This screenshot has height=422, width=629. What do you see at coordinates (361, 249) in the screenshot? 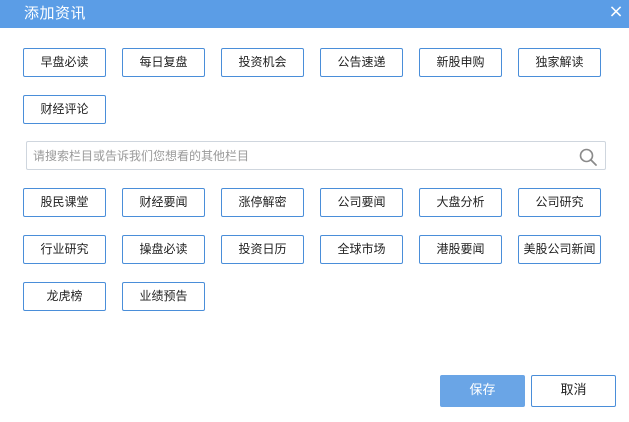
I see `tag-quanqiu-shichang: 全球市场` at bounding box center [361, 249].